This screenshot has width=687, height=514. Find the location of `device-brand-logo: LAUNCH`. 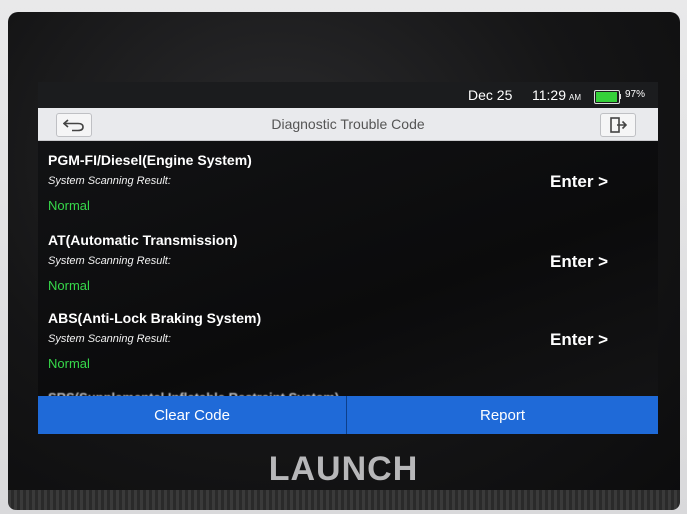

device-brand-logo: LAUNCH is located at coordinates (343, 469).